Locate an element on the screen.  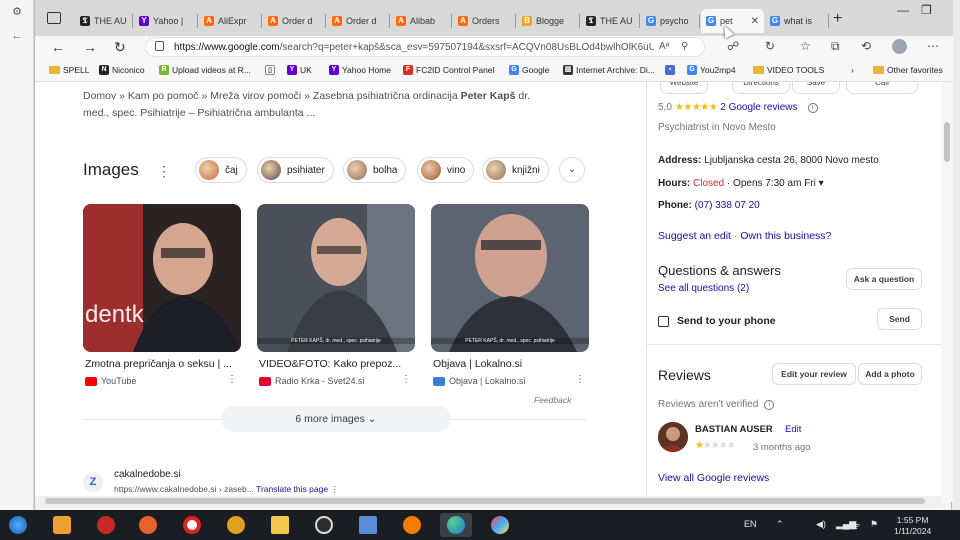
tab-10: Gpsycho is located at coordinates (670, 21).